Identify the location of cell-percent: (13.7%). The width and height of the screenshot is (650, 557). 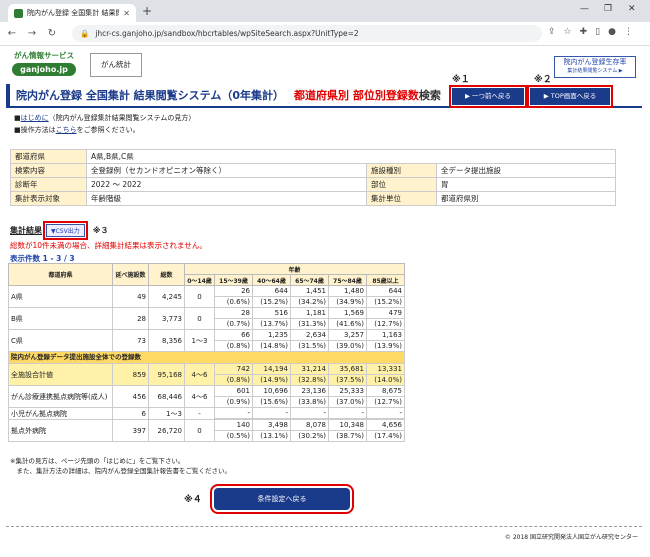
(271, 324).